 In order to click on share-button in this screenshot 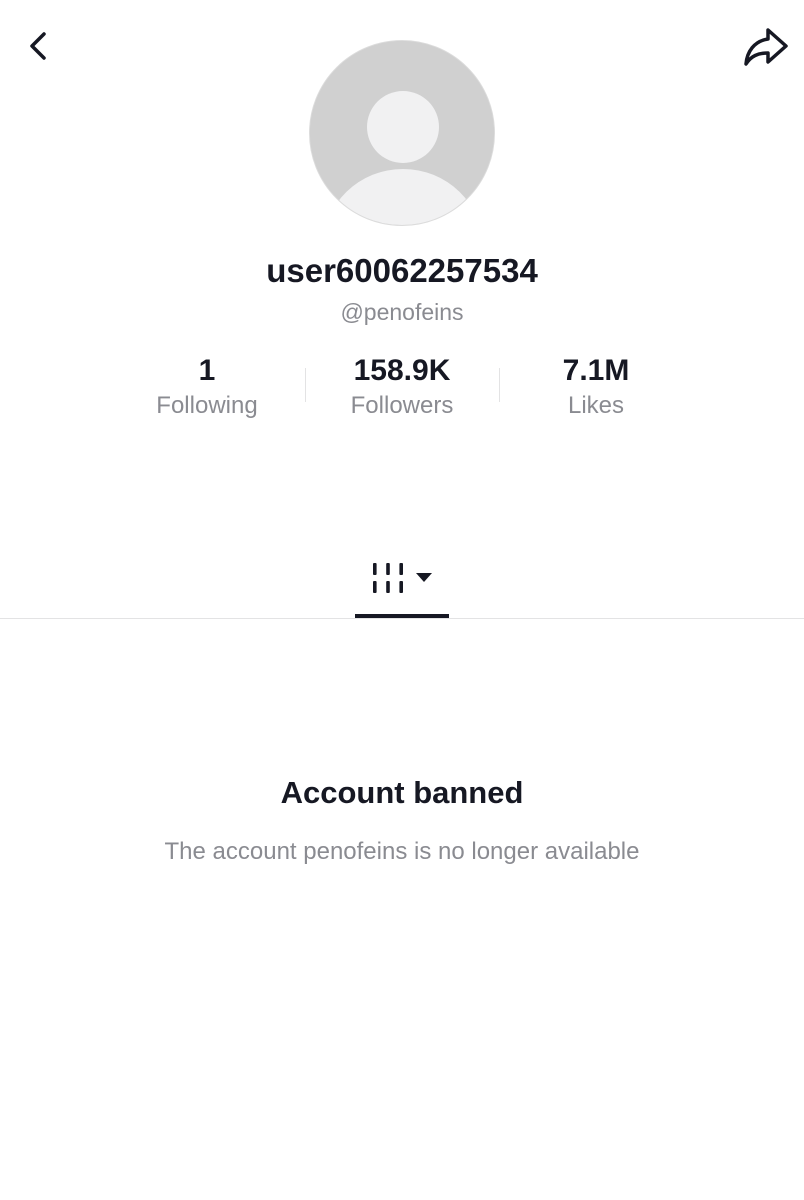, I will do `click(766, 46)`.